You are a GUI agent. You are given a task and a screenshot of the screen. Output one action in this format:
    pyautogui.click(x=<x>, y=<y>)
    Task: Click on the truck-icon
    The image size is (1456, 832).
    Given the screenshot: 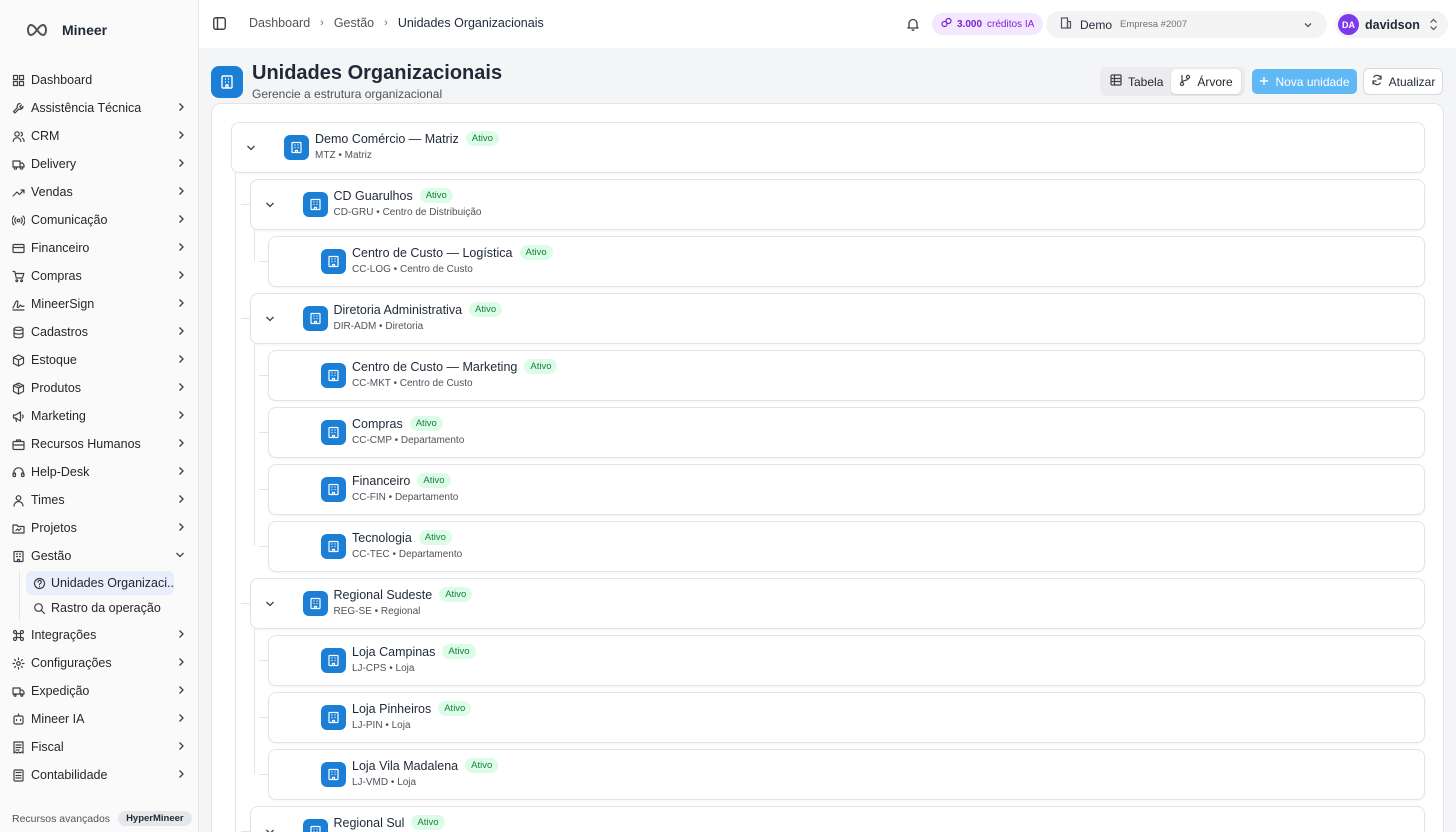 What is the action you would take?
    pyautogui.click(x=18, y=164)
    